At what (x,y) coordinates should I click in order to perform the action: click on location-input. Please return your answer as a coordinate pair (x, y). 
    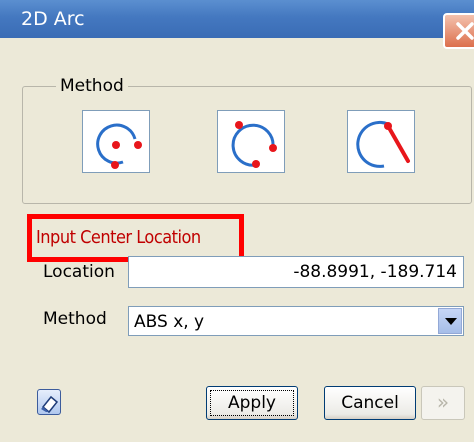
    Looking at the image, I should click on (296, 272).